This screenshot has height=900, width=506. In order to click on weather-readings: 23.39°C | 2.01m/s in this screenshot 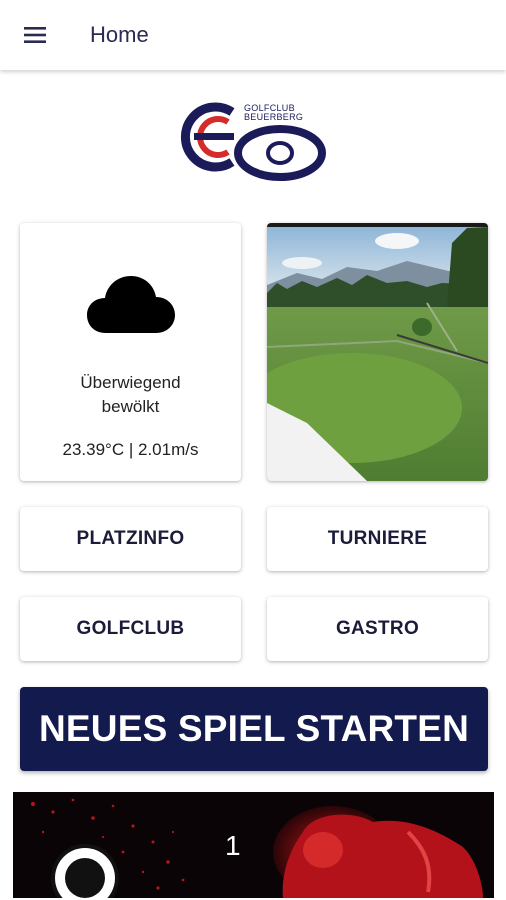, I will do `click(130, 449)`.